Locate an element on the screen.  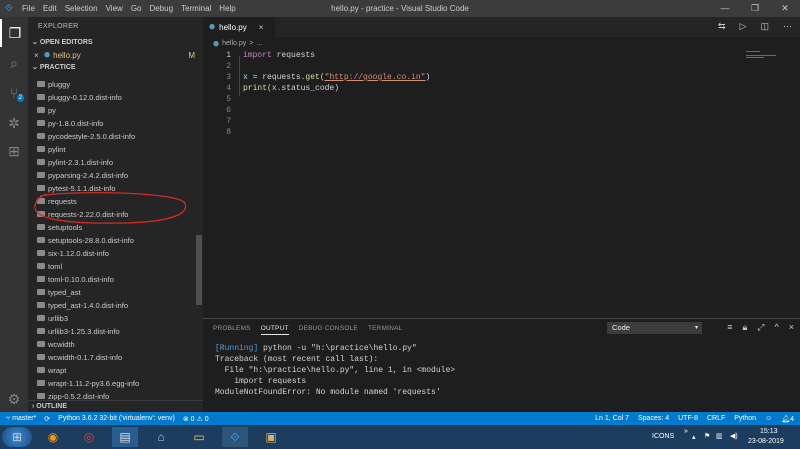
folder-item: pyparsing-2.4.2.dist-info is located at coordinates (115, 175).